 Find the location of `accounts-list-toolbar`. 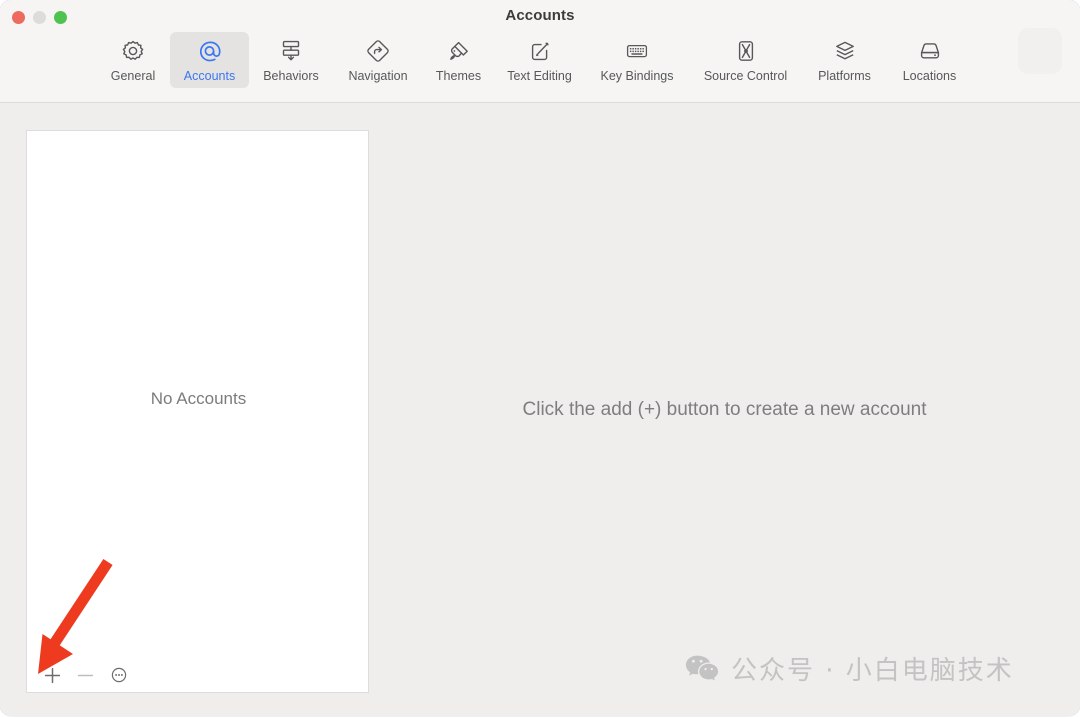

accounts-list-toolbar is located at coordinates (198, 675).